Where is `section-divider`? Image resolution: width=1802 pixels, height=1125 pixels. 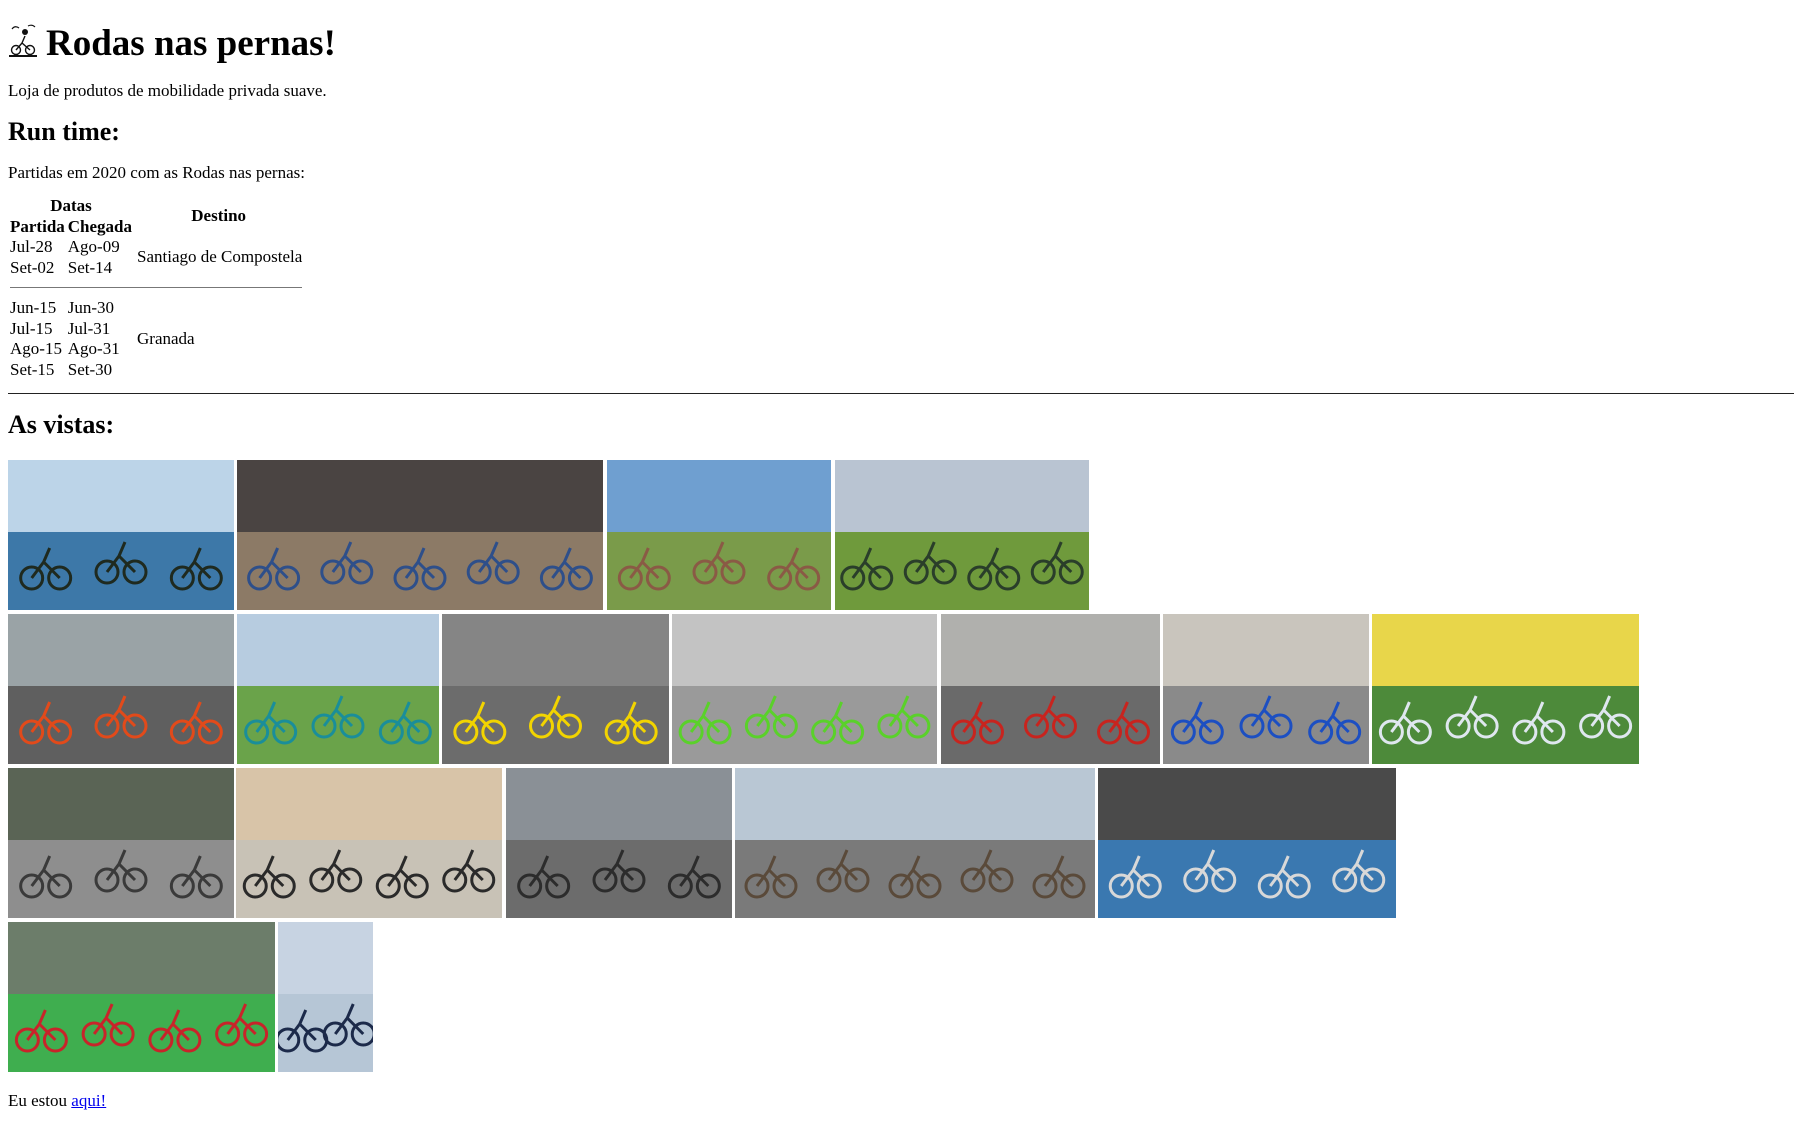 section-divider is located at coordinates (901, 393).